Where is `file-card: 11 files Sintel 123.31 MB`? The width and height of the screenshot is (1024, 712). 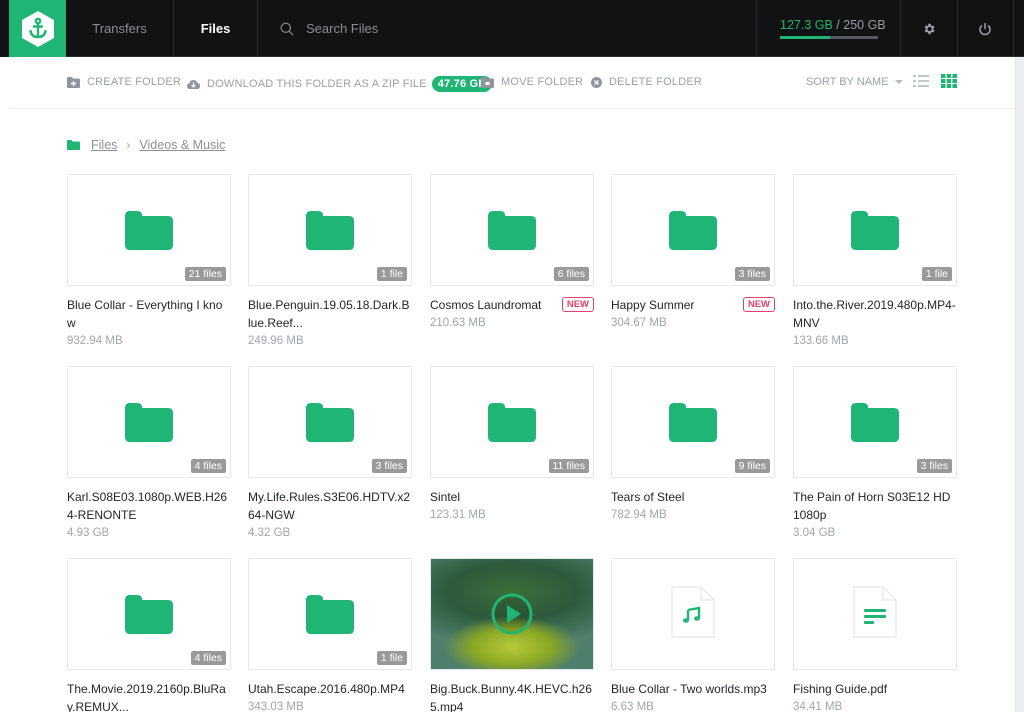
file-card: 11 files Sintel 123.31 MB is located at coordinates (512, 445).